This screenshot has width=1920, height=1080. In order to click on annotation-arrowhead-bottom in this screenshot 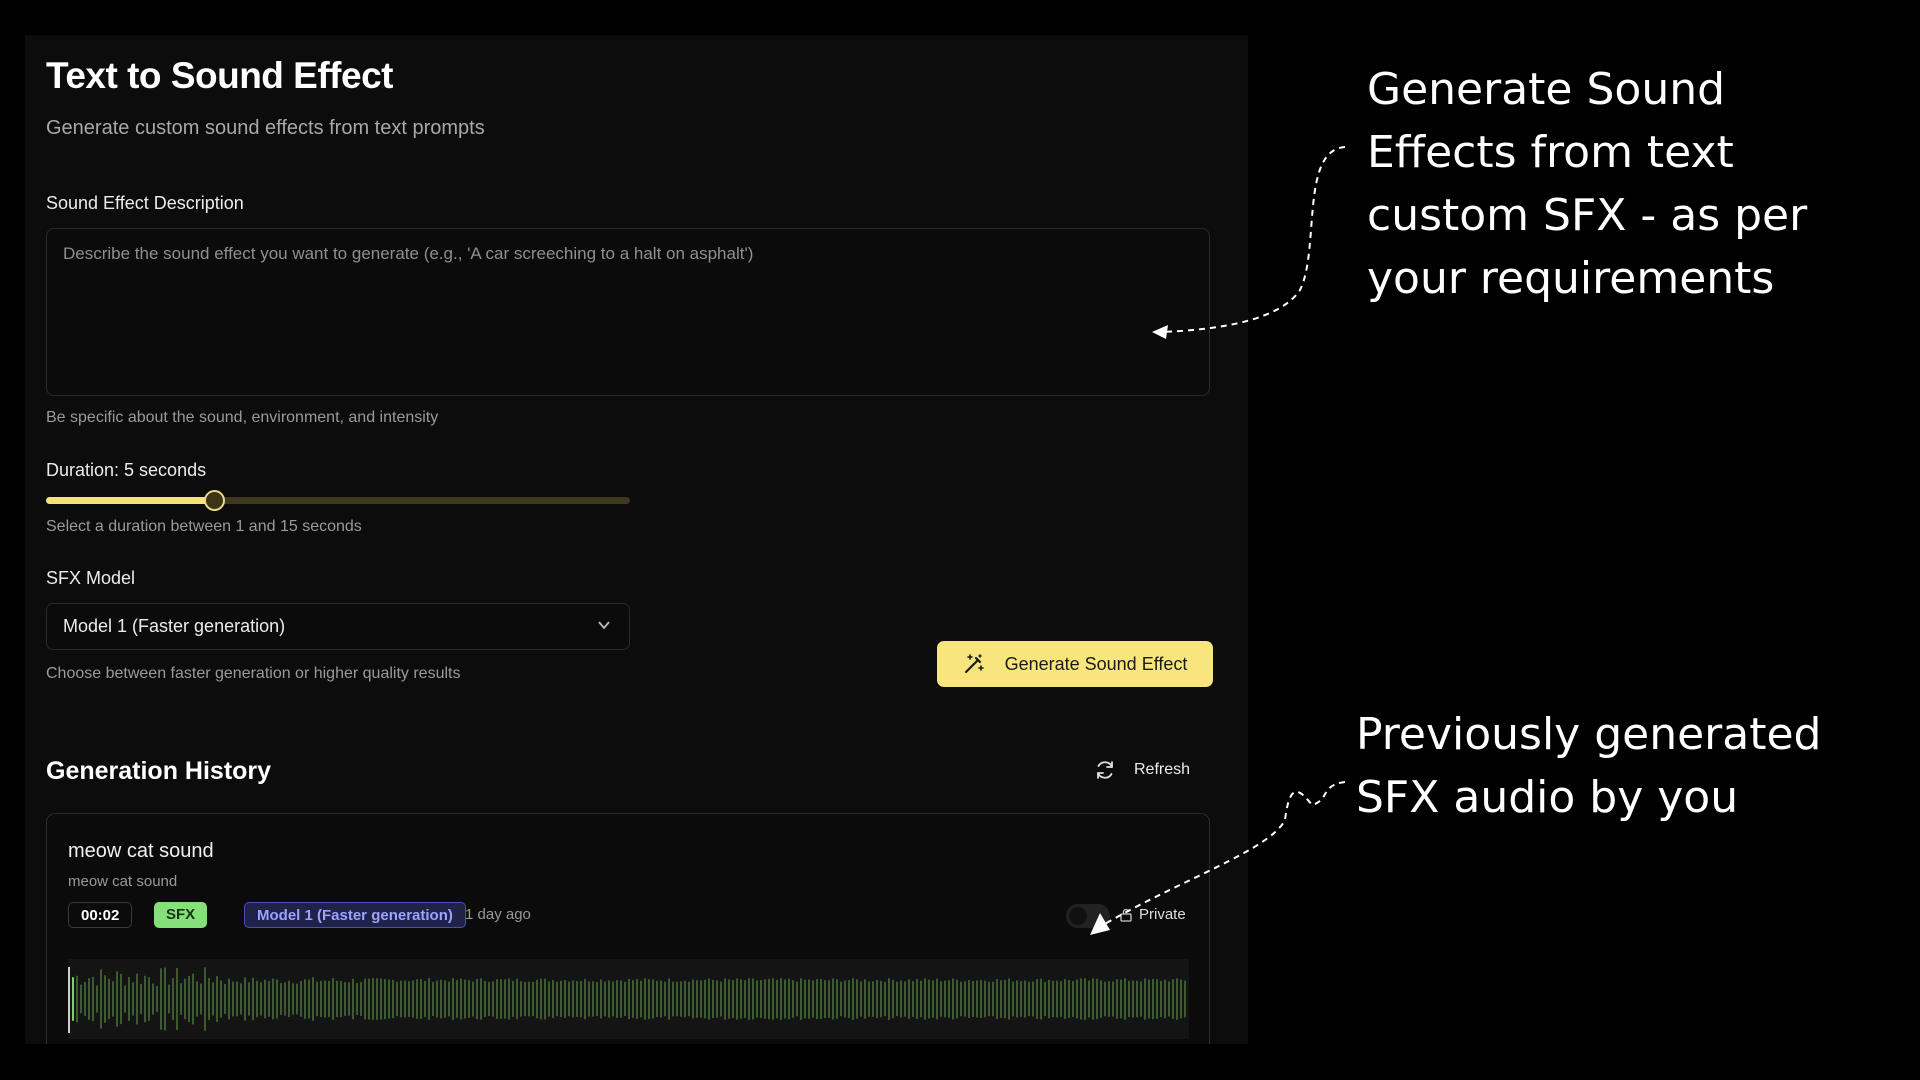, I will do `click(1100, 924)`.